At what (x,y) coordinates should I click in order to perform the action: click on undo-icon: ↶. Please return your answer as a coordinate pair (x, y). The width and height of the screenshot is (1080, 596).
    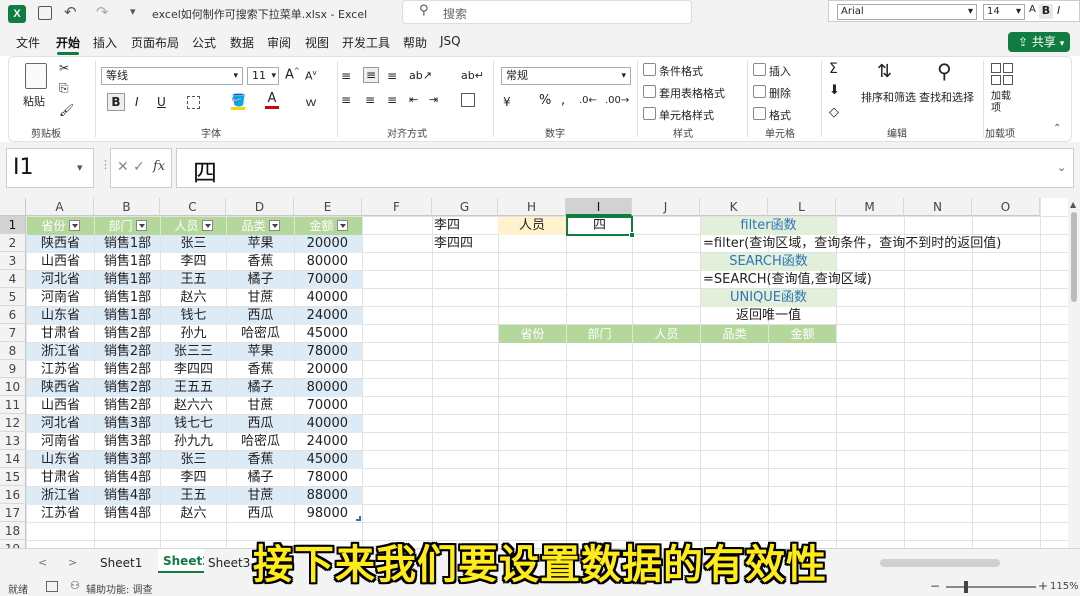
    Looking at the image, I should click on (70, 12).